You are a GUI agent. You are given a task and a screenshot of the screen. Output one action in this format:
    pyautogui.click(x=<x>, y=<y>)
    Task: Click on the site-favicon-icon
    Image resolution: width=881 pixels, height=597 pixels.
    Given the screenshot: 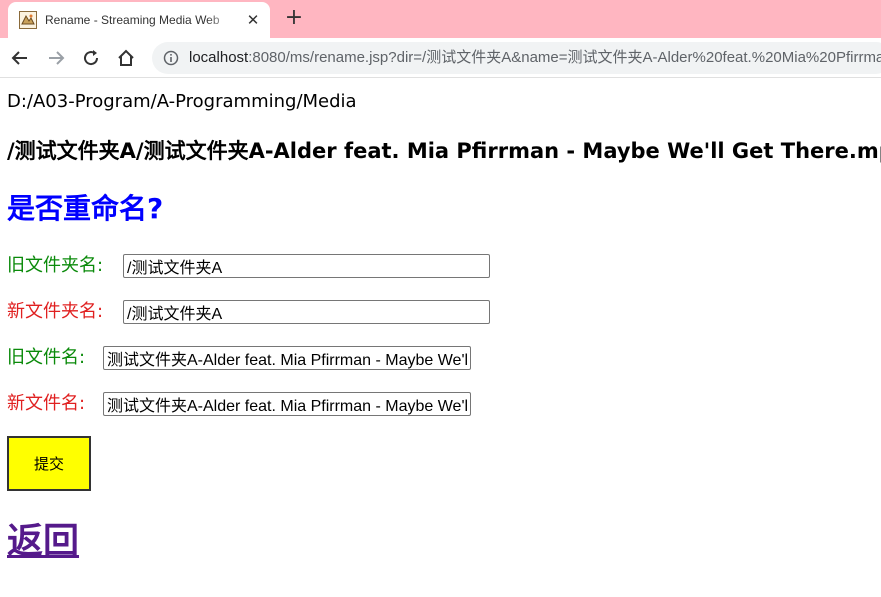 What is the action you would take?
    pyautogui.click(x=28, y=20)
    